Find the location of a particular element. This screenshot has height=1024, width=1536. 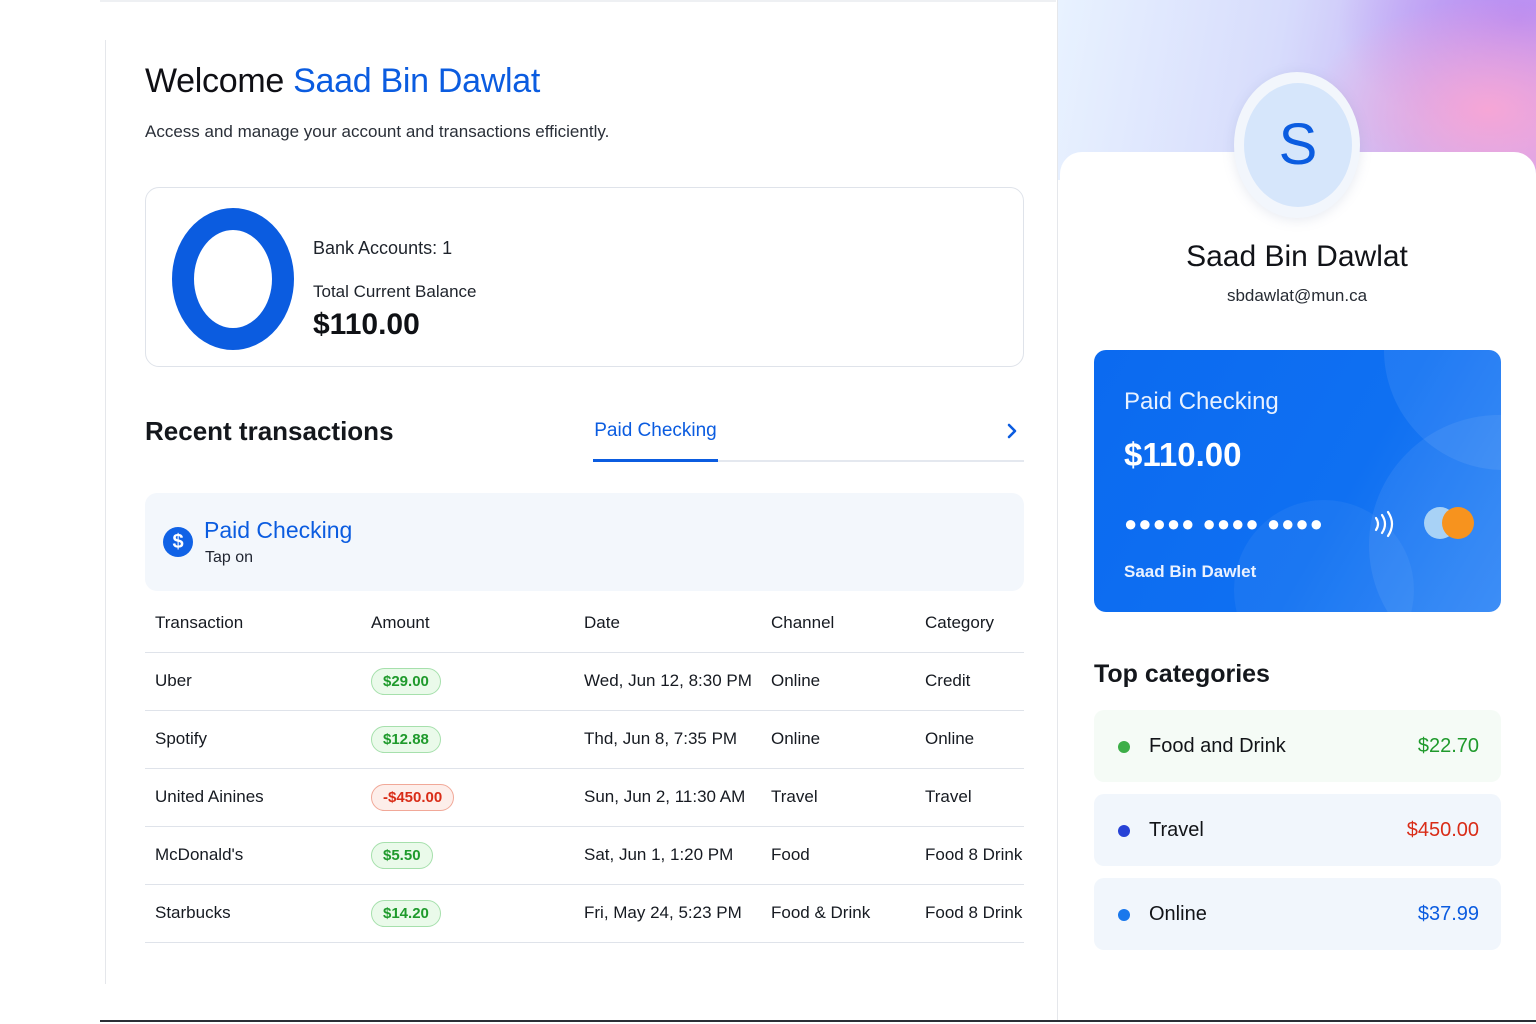

page-title: Welcome Saad Bin Dawlat is located at coordinates (342, 81).